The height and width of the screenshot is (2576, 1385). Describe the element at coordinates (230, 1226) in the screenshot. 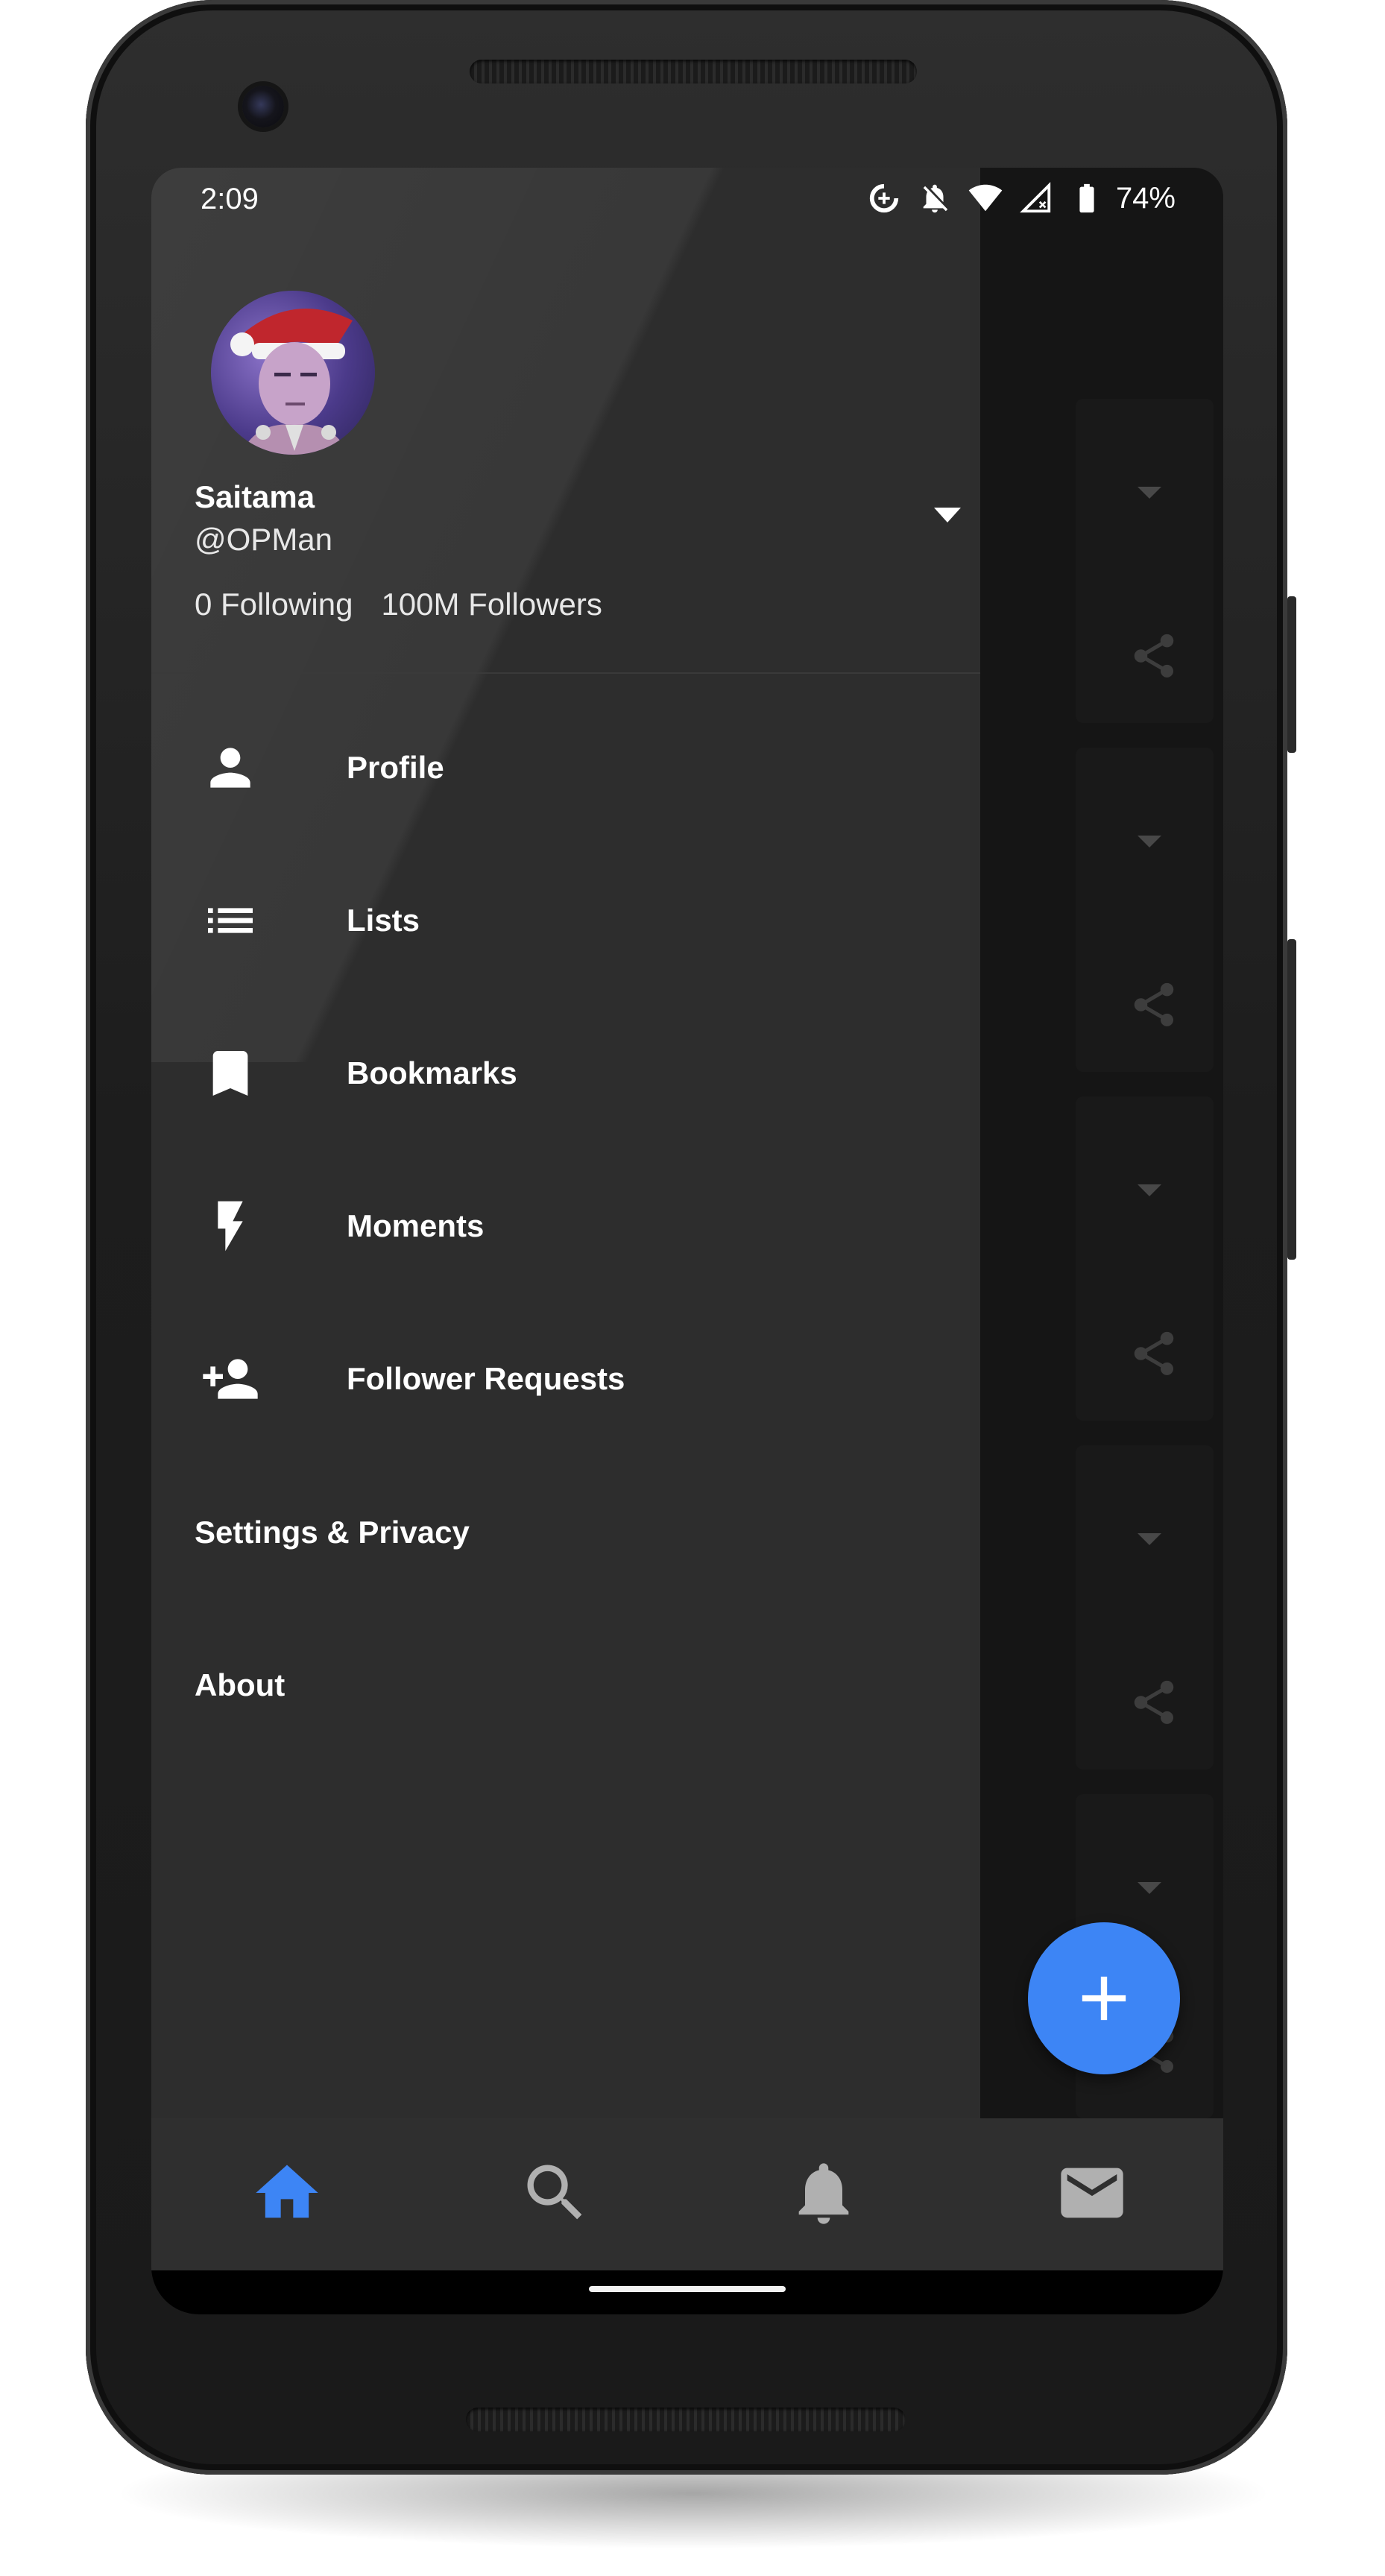

I see `bolt-icon` at that location.